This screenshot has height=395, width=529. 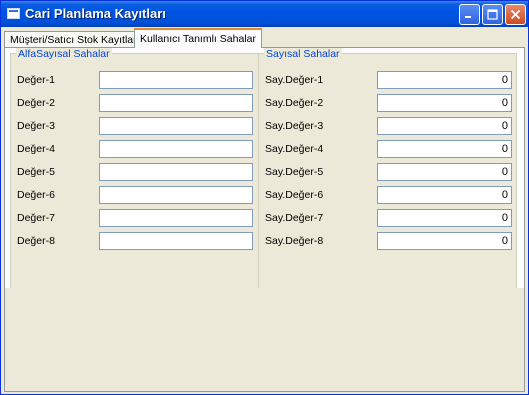 I want to click on alpha-value-label-7: Değer-7, so click(x=36, y=218).